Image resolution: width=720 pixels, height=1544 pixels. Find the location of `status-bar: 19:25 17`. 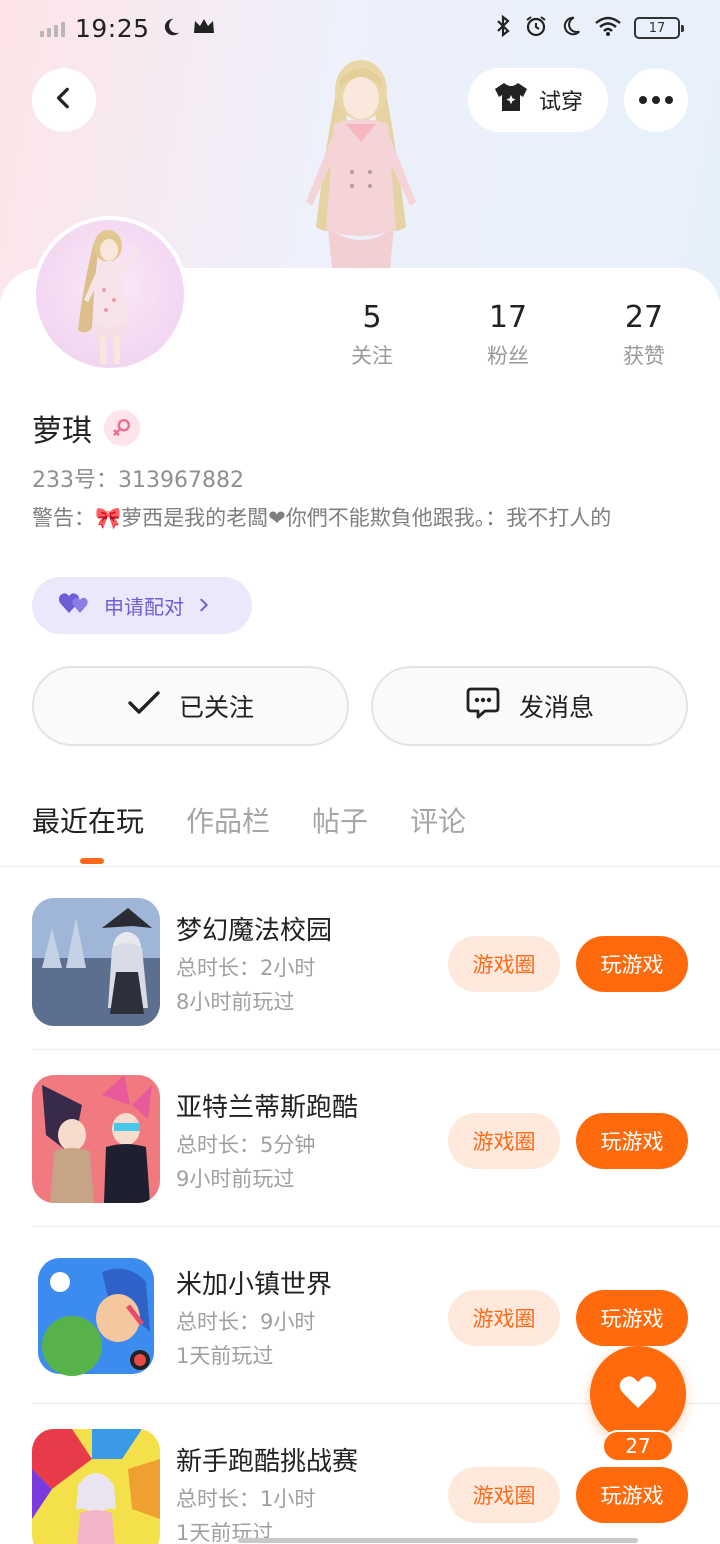

status-bar: 19:25 17 is located at coordinates (360, 29).